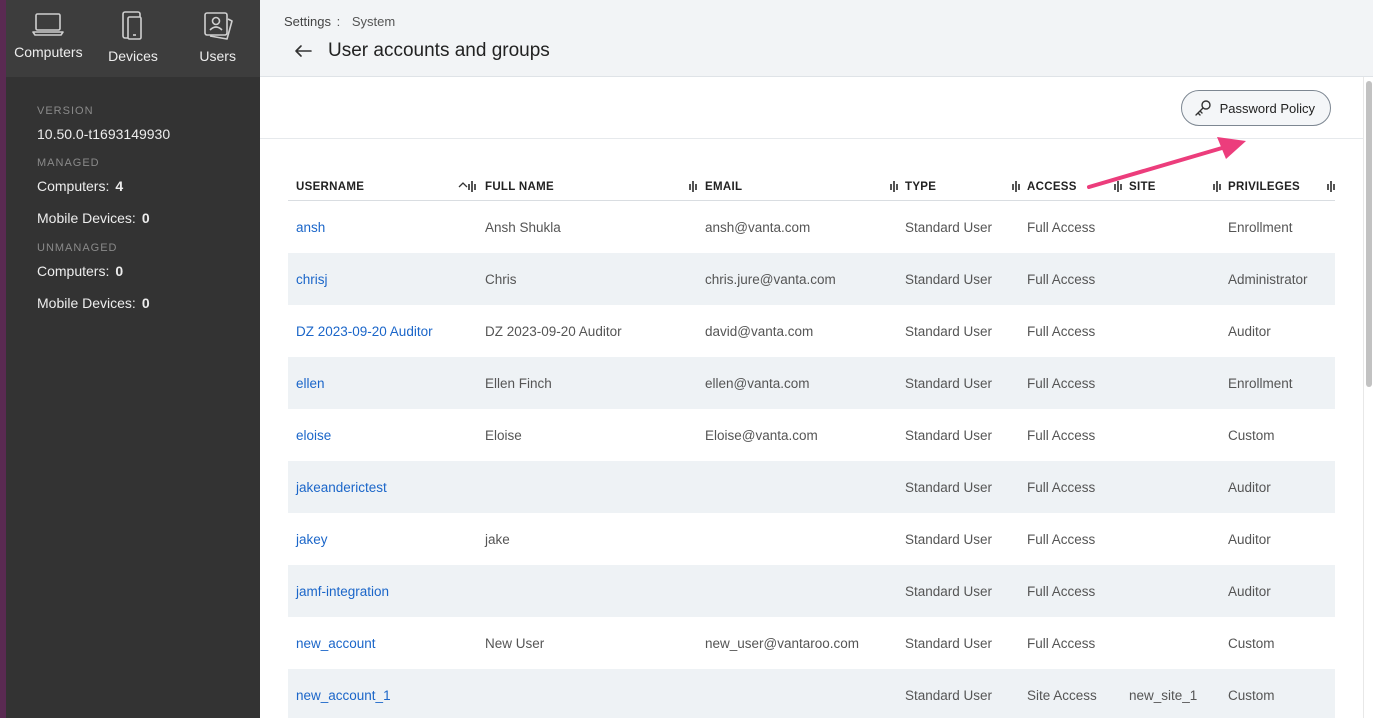 Image resolution: width=1373 pixels, height=718 pixels. What do you see at coordinates (148, 218) in the screenshot?
I see `managed-mobile-devices: Mobile Devices: 0` at bounding box center [148, 218].